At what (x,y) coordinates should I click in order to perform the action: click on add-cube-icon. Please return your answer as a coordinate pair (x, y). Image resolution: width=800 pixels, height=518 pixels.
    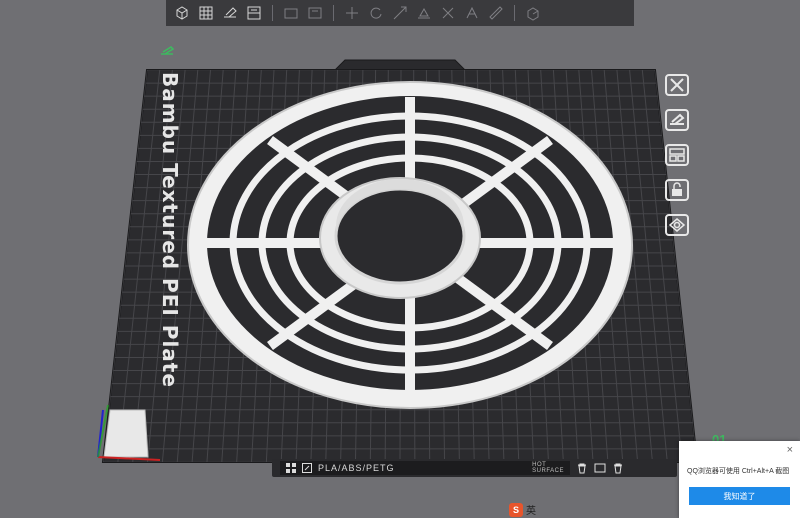
    Looking at the image, I should click on (182, 13).